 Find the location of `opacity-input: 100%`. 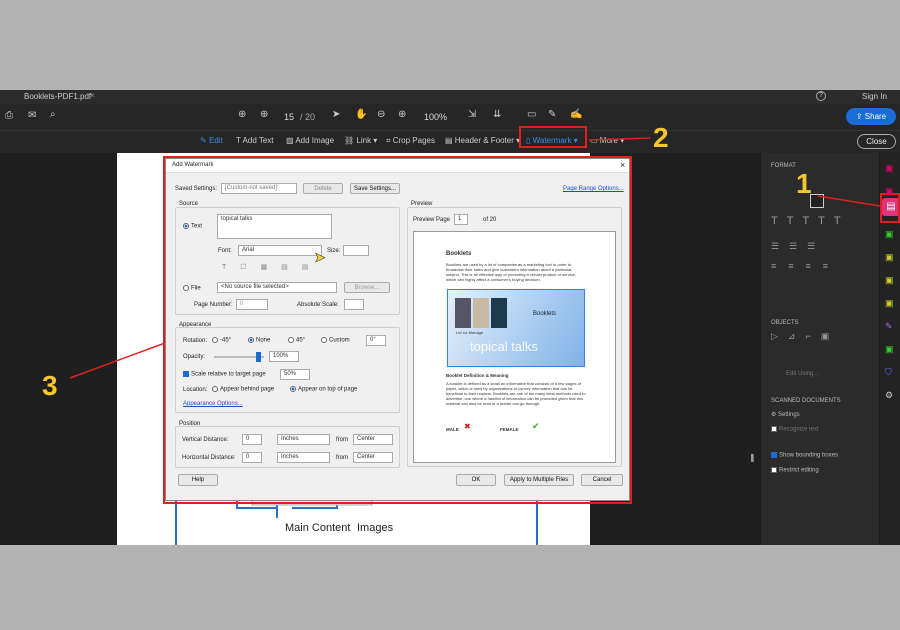

opacity-input: 100% is located at coordinates (284, 356).